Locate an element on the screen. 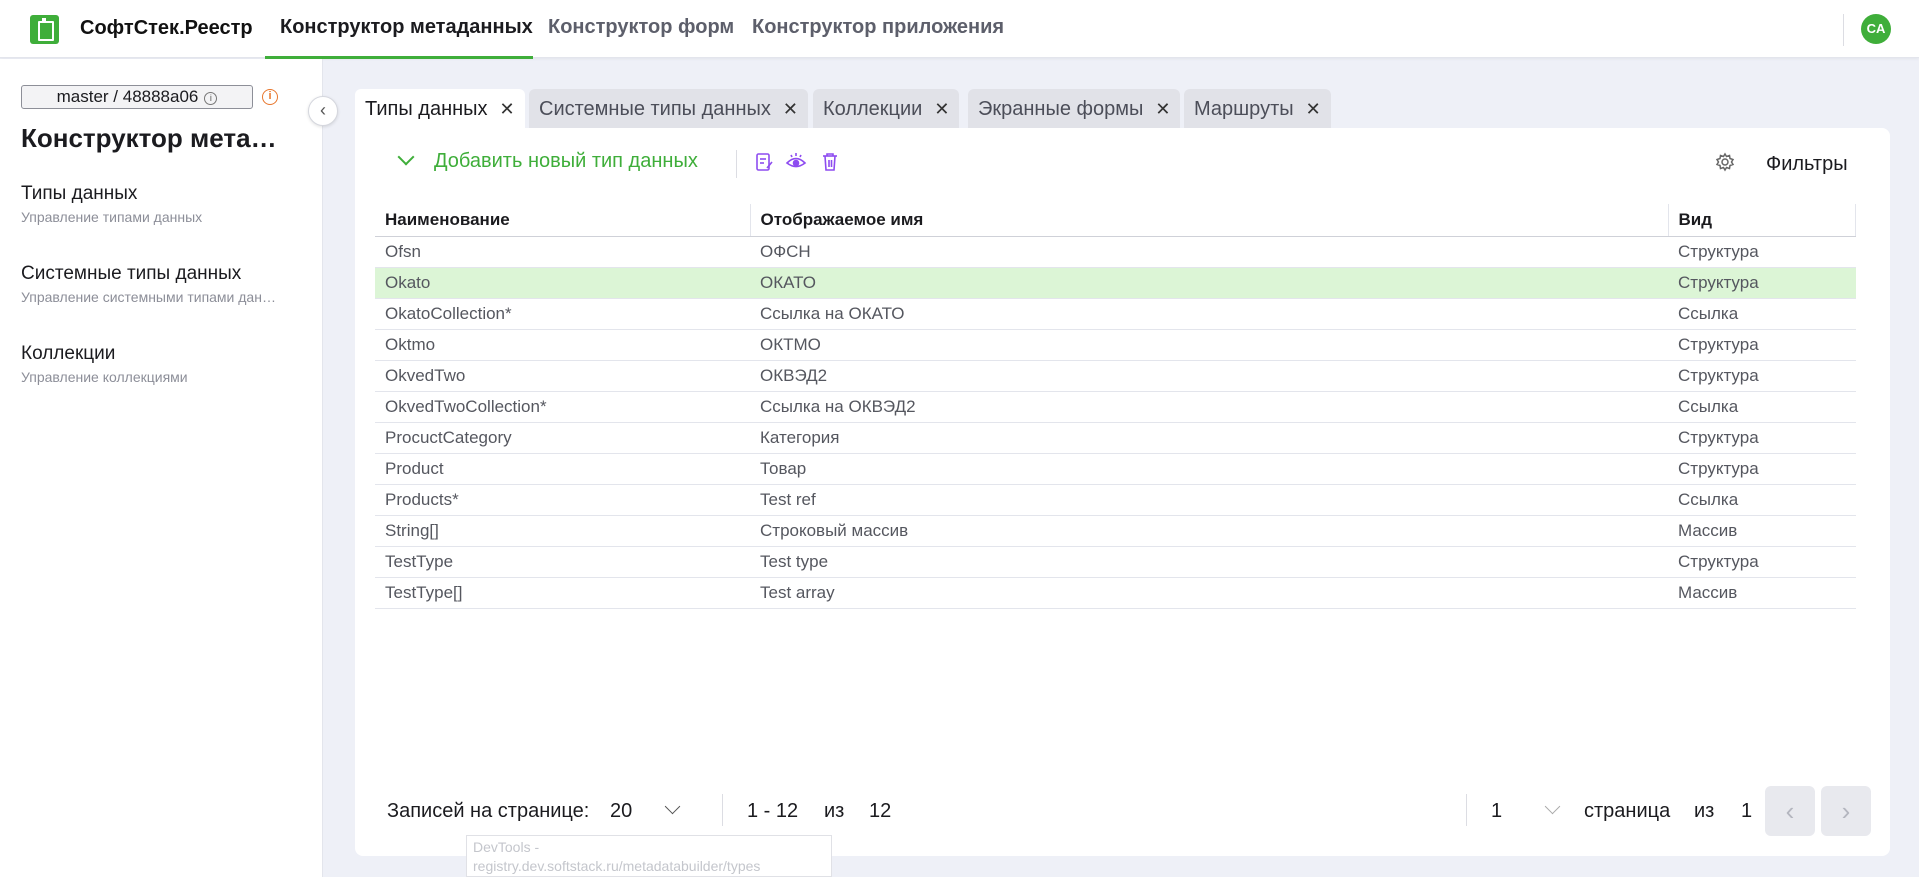  tab-screen-forms: Экранные формы ✕ is located at coordinates (1074, 108).